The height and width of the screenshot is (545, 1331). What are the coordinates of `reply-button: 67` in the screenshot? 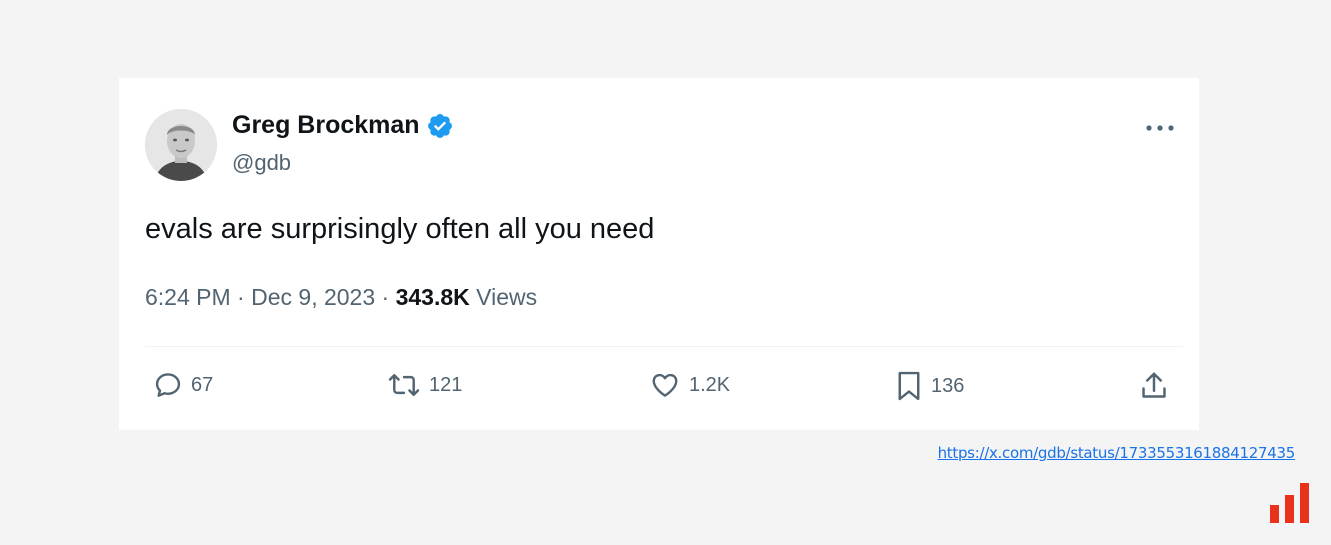 It's located at (183, 385).